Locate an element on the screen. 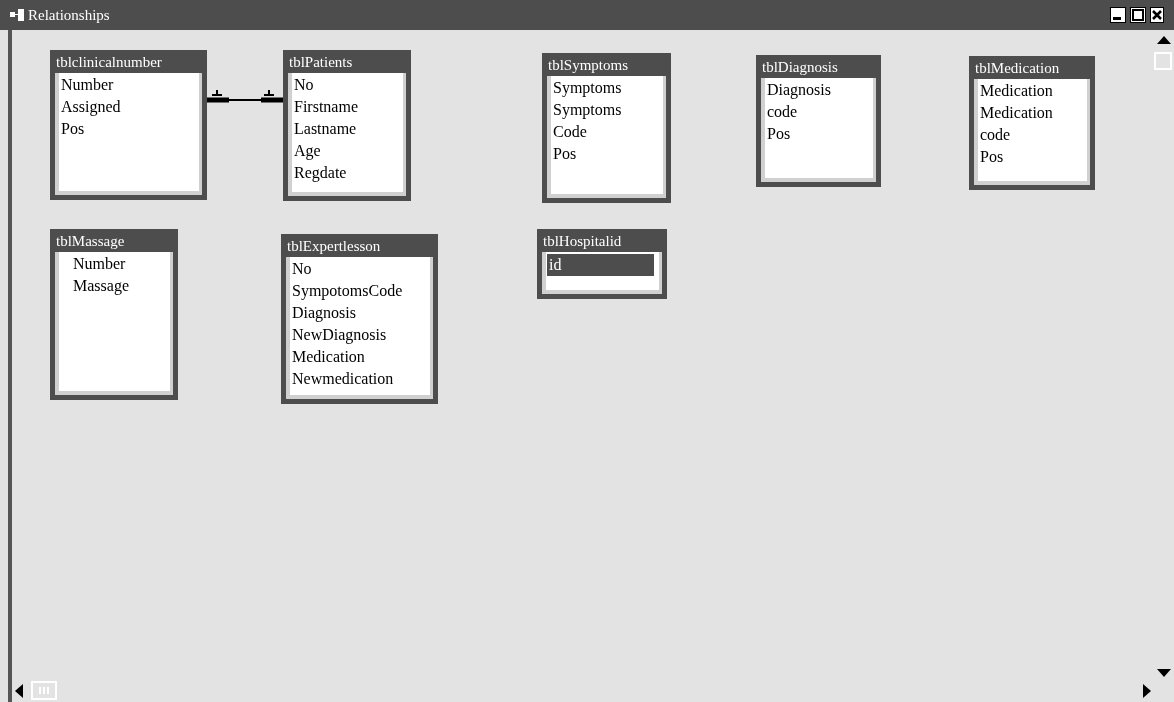 This screenshot has height=702, width=1174. scroll-right-icon is located at coordinates (1147, 691).